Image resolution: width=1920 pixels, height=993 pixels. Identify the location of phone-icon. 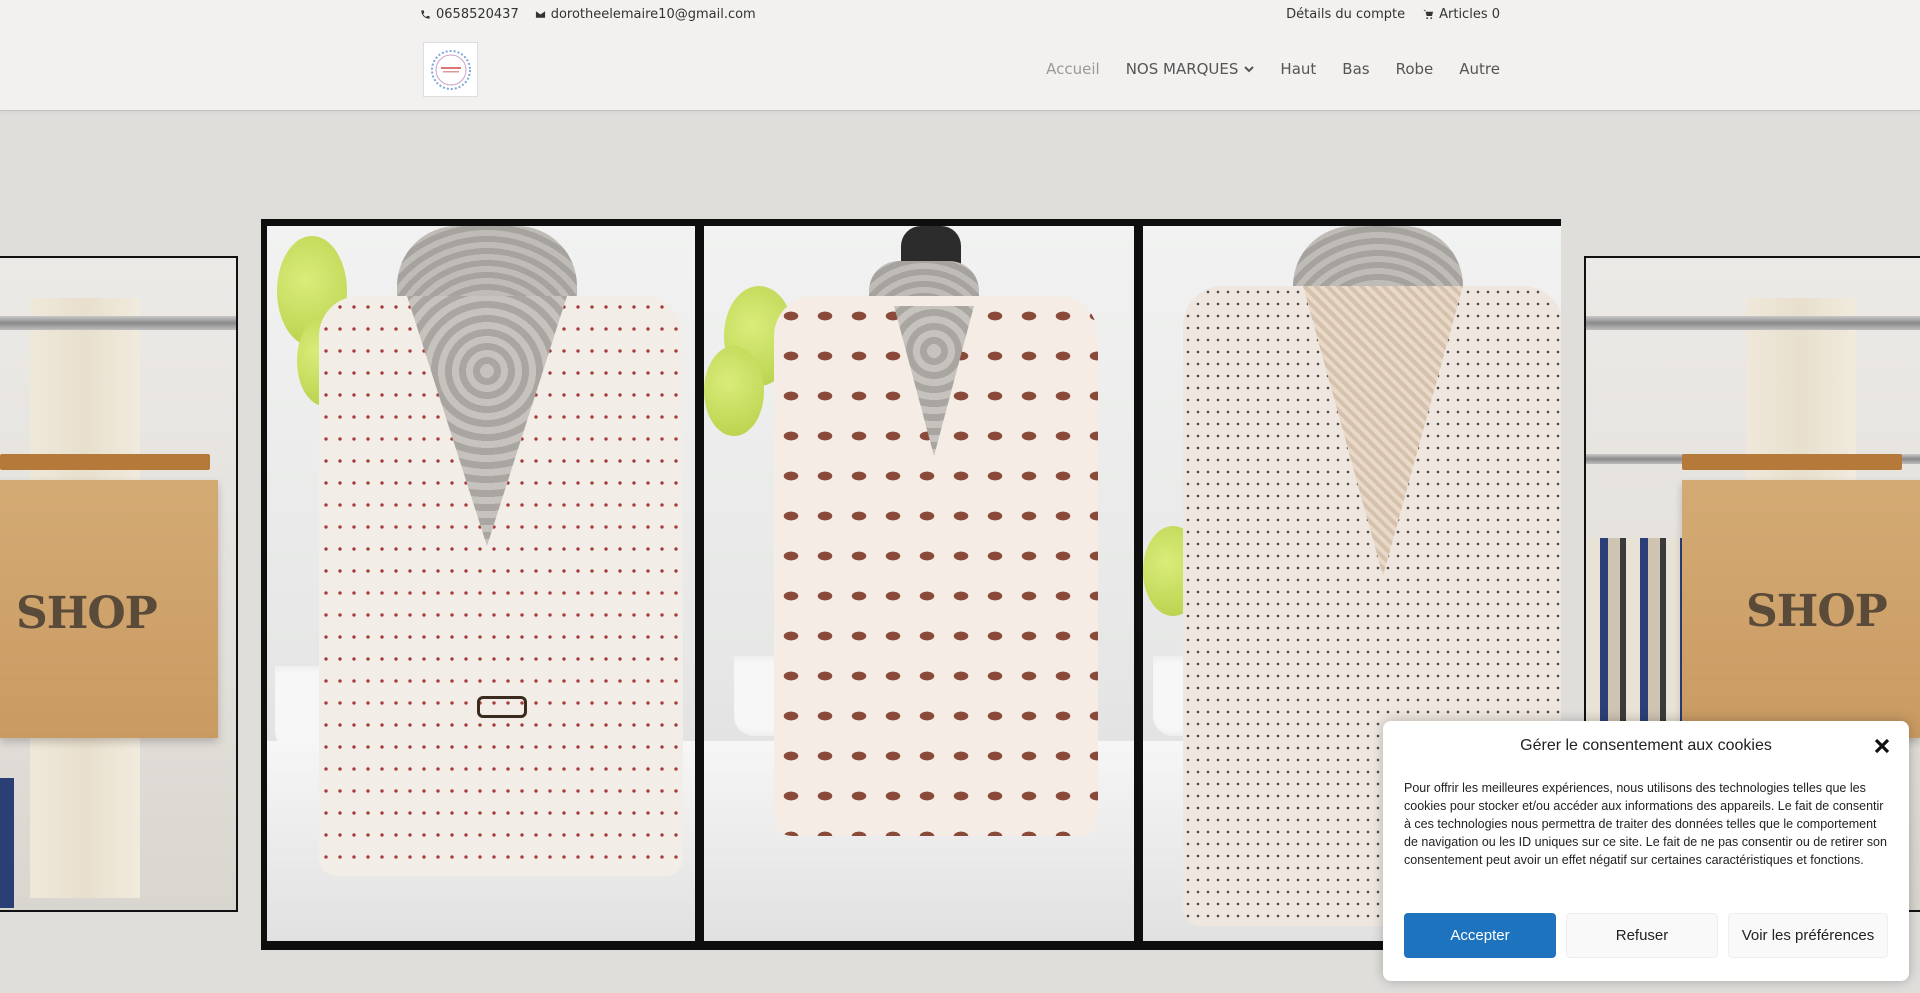
(425, 14).